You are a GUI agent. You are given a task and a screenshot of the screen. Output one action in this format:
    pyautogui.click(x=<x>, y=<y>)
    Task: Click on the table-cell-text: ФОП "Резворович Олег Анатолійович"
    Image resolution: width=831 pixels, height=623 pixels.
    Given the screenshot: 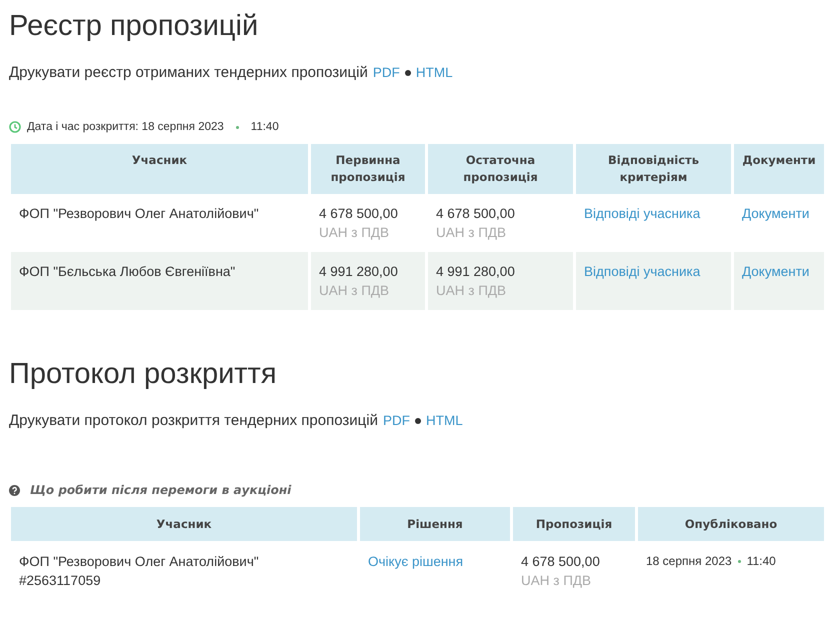 What is the action you would take?
    pyautogui.click(x=139, y=214)
    